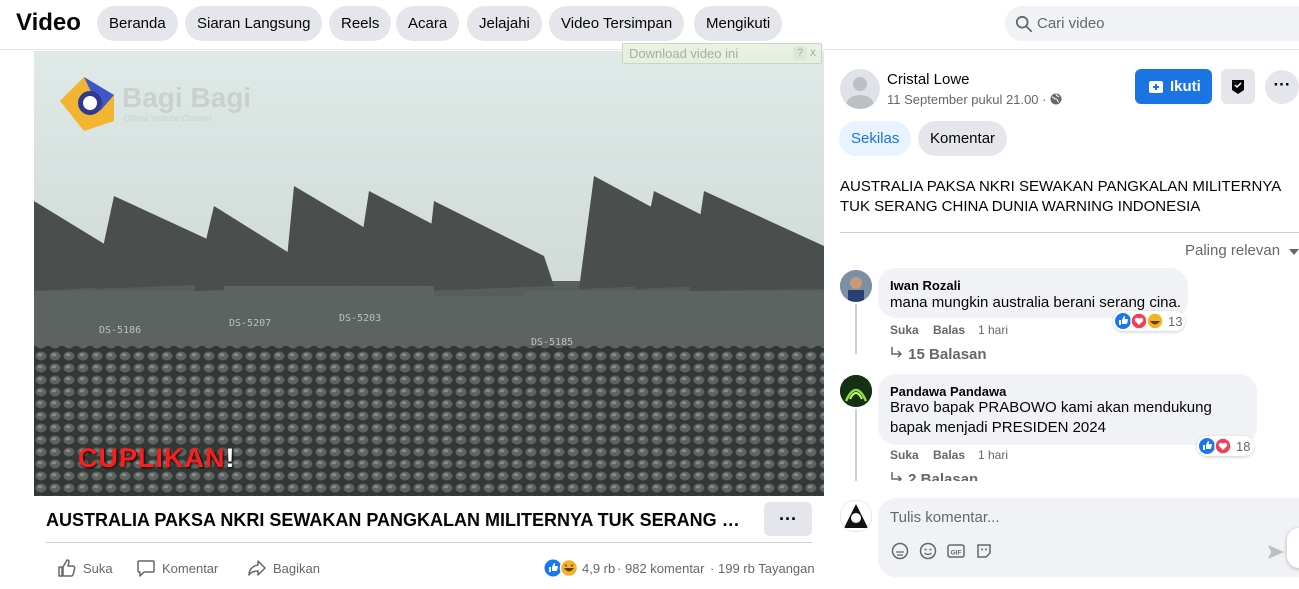  Describe the element at coordinates (617, 23) in the screenshot. I see `nav-video-tersimpan: Video Tersimpan` at that location.